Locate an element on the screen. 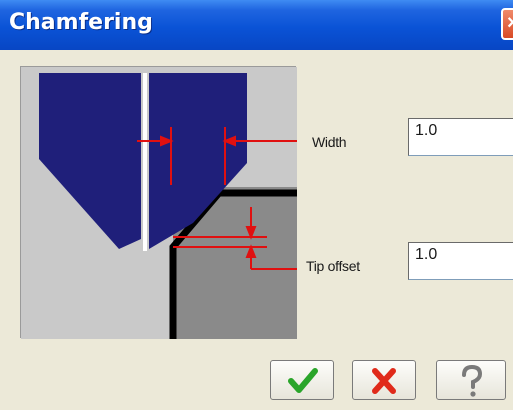  question-icon is located at coordinates (472, 380).